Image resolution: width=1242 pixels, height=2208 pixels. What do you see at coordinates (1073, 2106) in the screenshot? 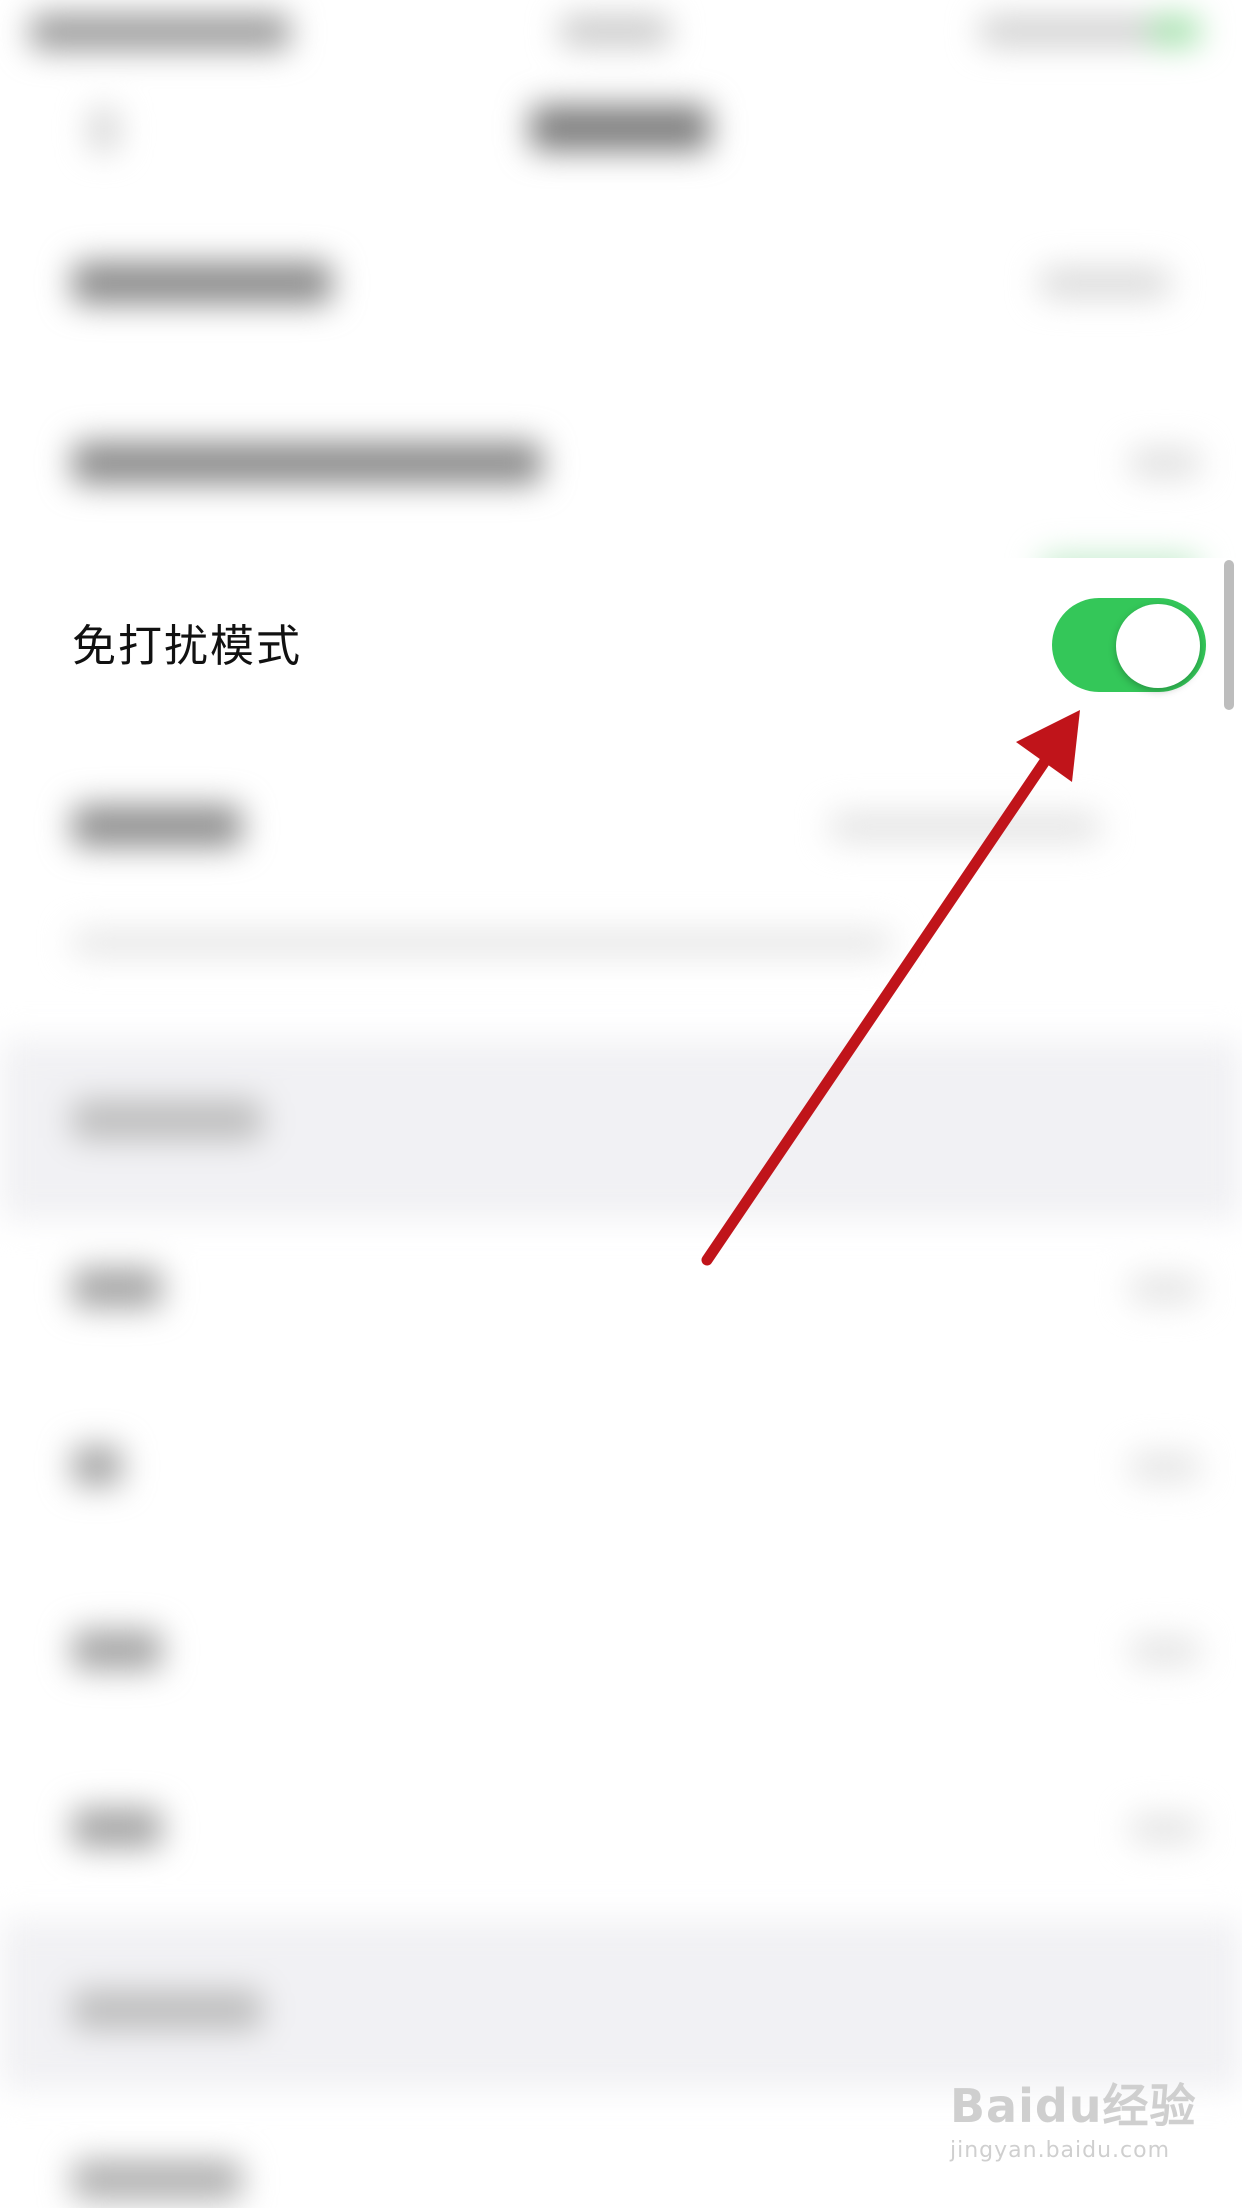
I see `watermark-brand: Baidu经验` at bounding box center [1073, 2106].